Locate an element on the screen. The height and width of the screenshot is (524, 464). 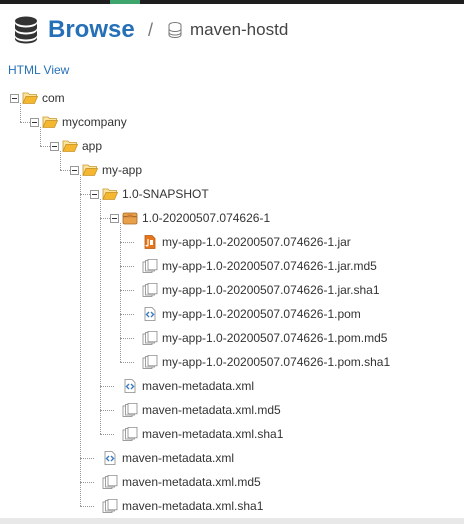
tree-node: com is located at coordinates (232, 98).